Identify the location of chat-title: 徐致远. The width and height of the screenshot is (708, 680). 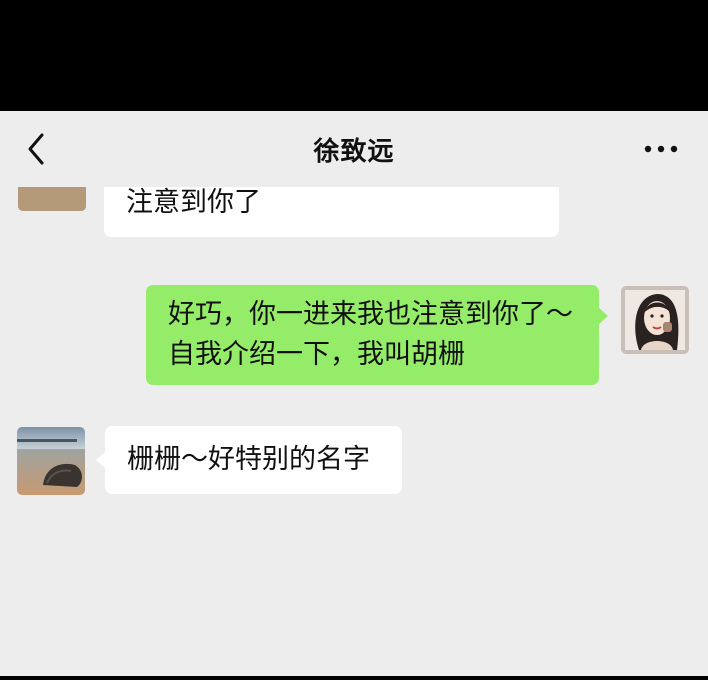
(354, 152).